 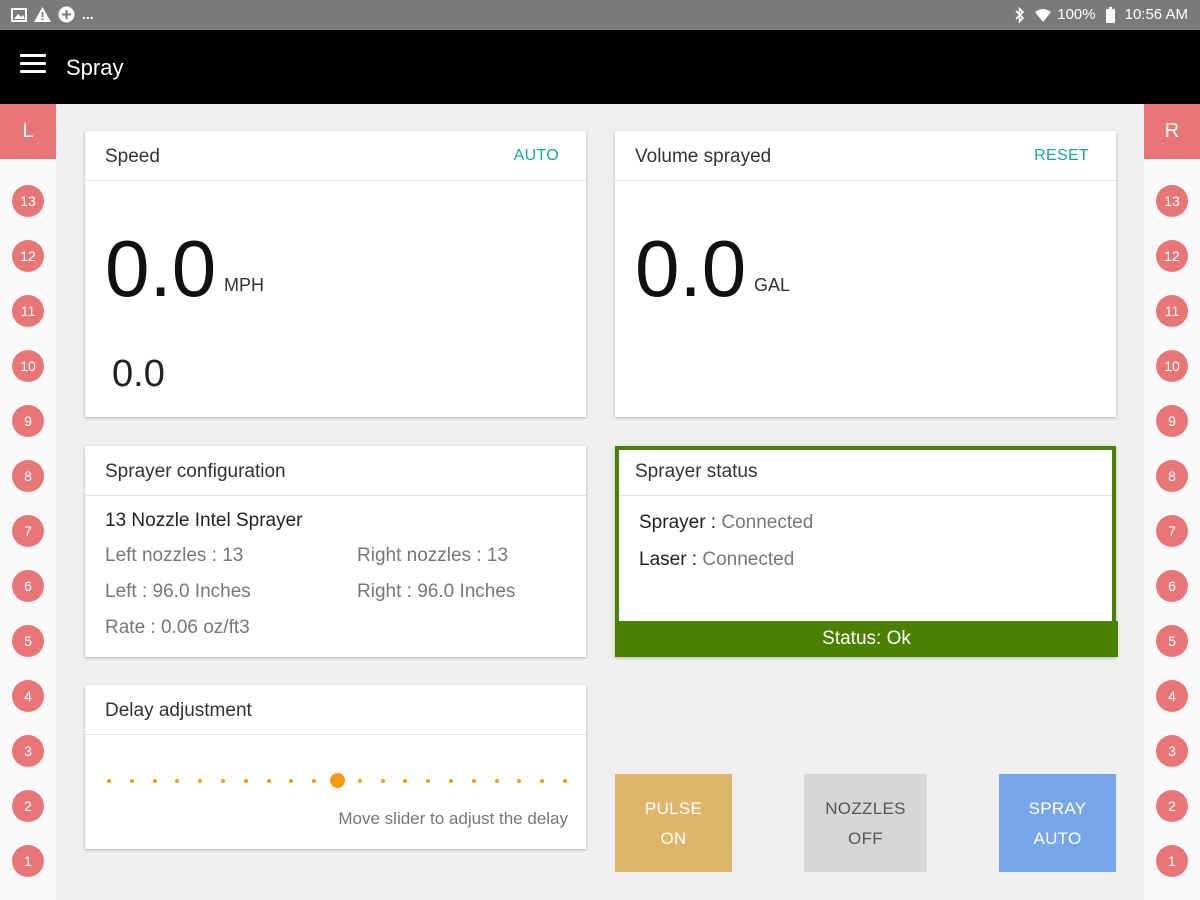 I want to click on nozzles-off-button: NOZZLES OFF, so click(x=865, y=823).